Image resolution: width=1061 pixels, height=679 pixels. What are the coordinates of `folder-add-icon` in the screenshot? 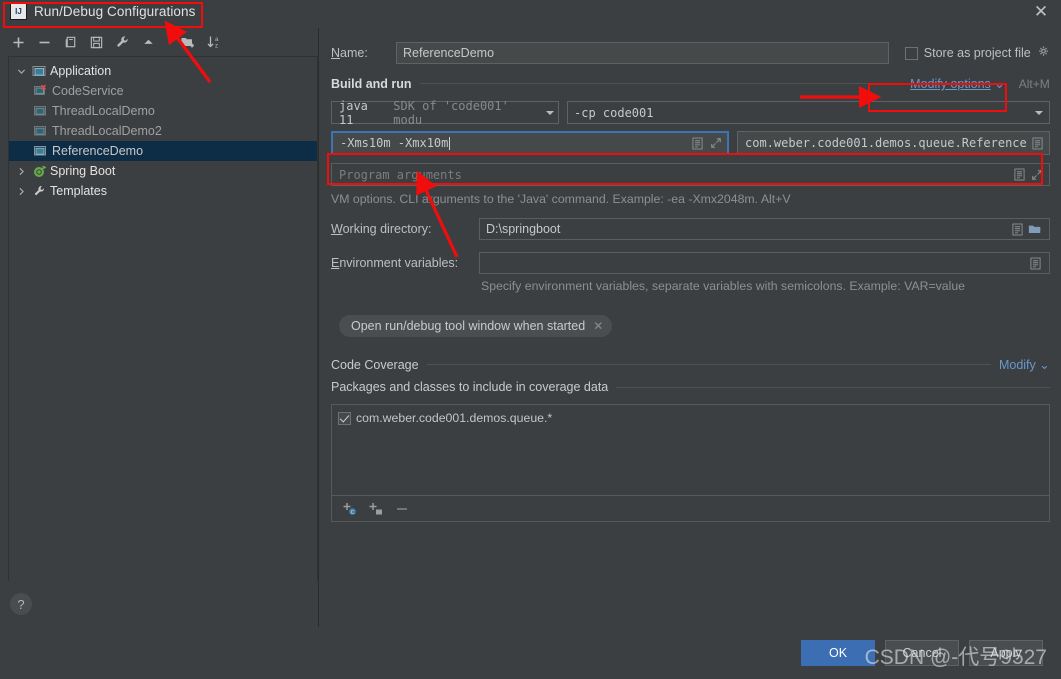 It's located at (188, 42).